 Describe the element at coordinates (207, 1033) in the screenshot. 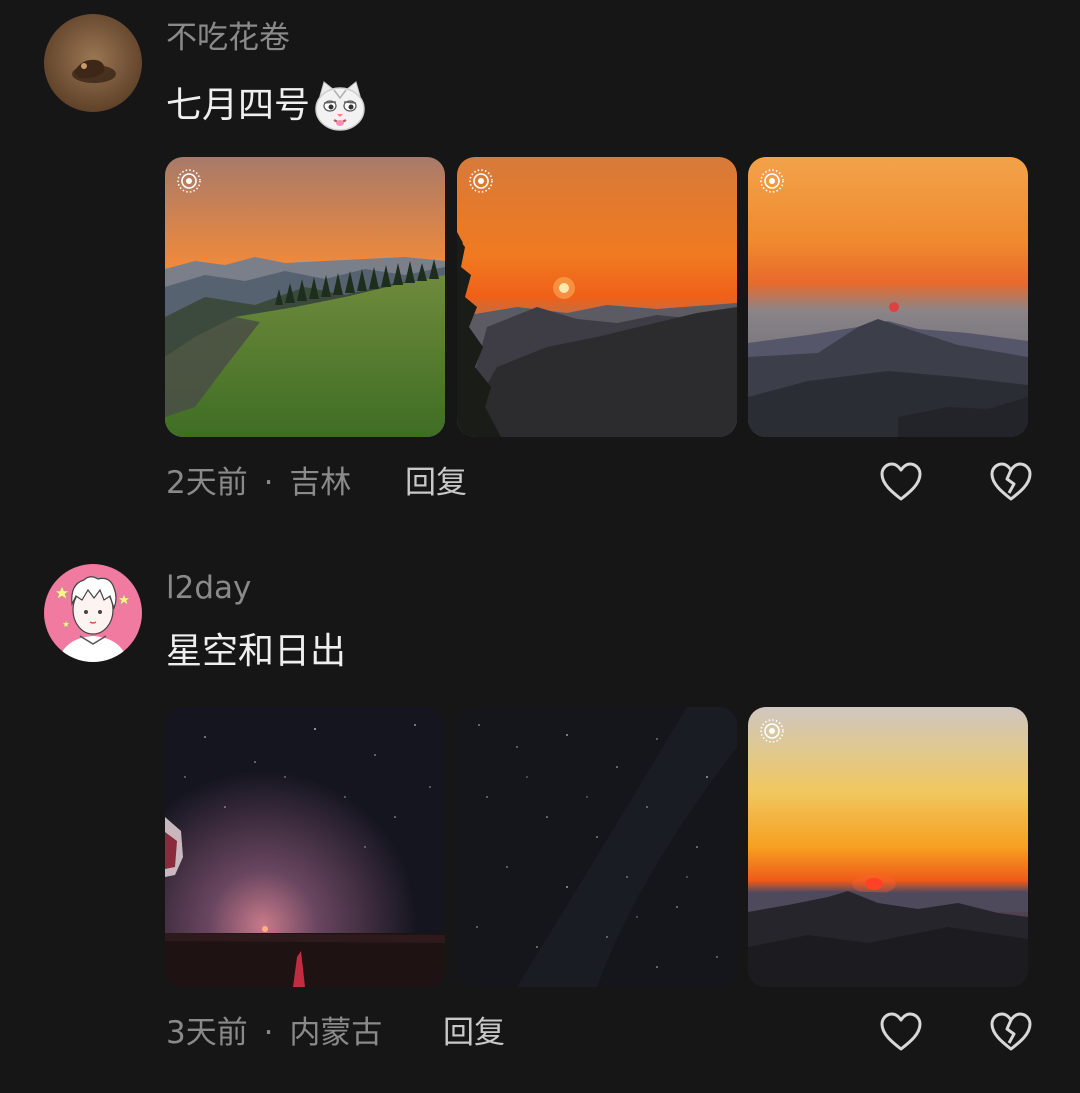

I see `comment-time: 3天前` at that location.